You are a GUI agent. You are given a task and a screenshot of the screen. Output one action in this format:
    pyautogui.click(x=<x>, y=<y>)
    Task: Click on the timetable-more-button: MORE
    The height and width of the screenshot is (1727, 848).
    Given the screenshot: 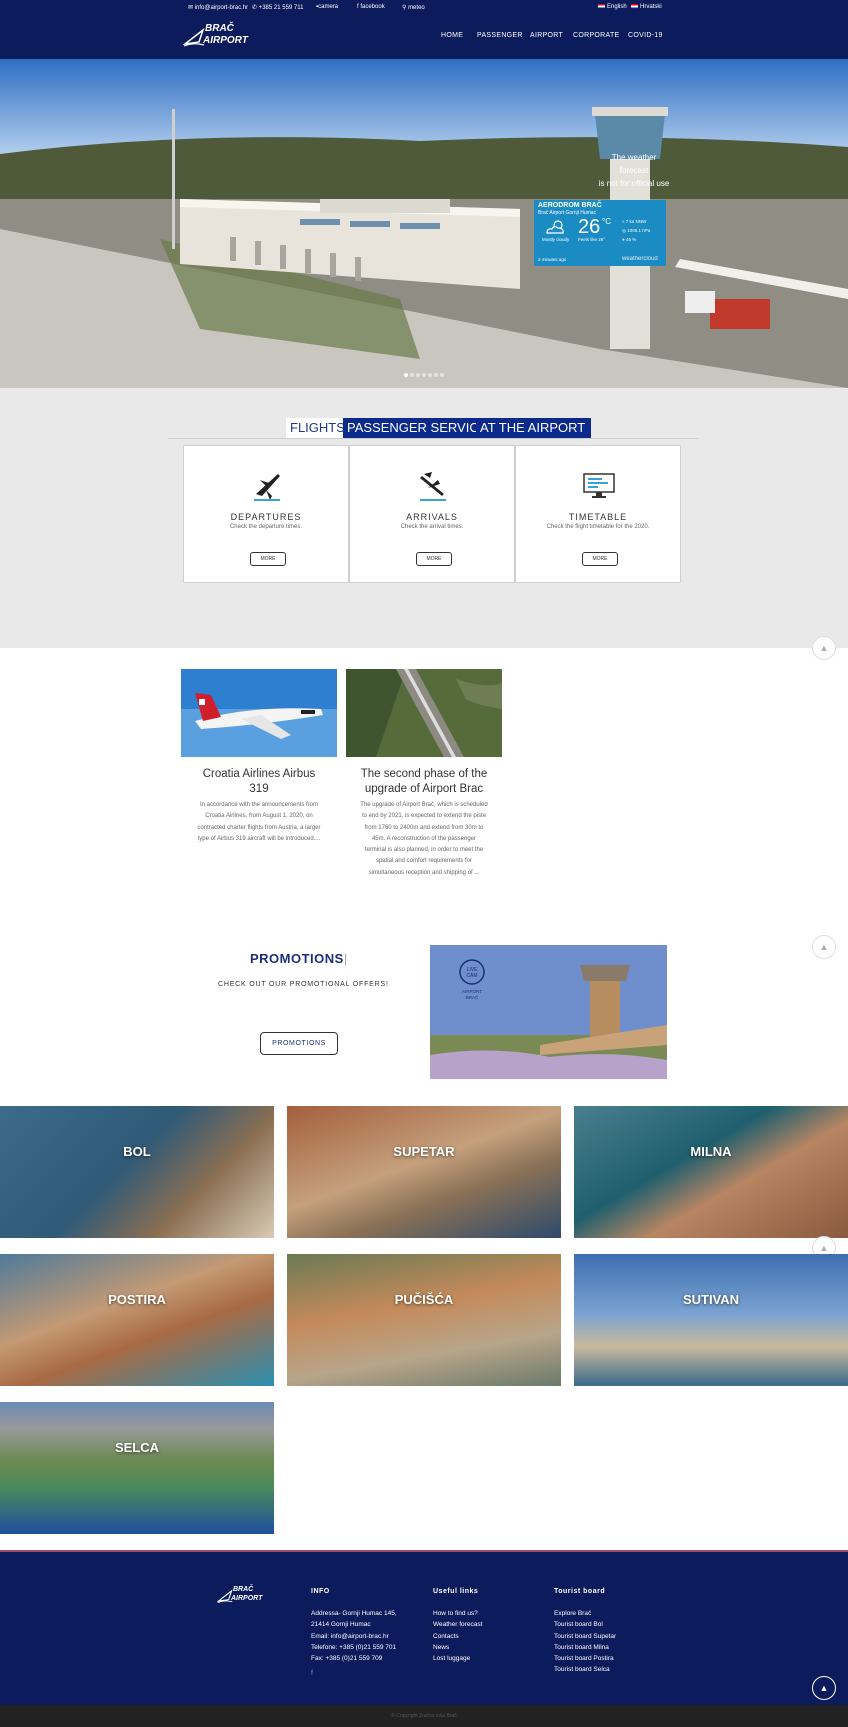 What is the action you would take?
    pyautogui.click(x=600, y=559)
    